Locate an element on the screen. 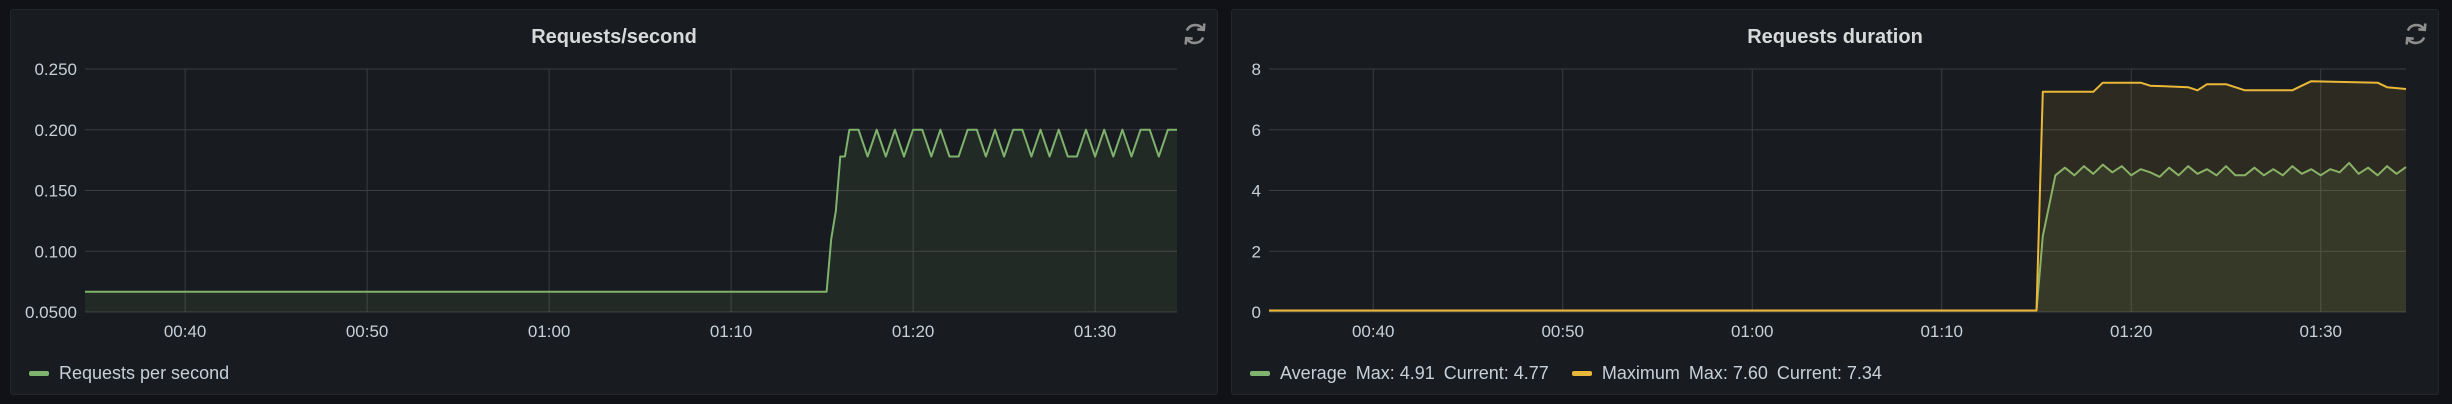 Image resolution: width=2452 pixels, height=404 pixels. legend-max: Max: 7.60 is located at coordinates (1728, 373).